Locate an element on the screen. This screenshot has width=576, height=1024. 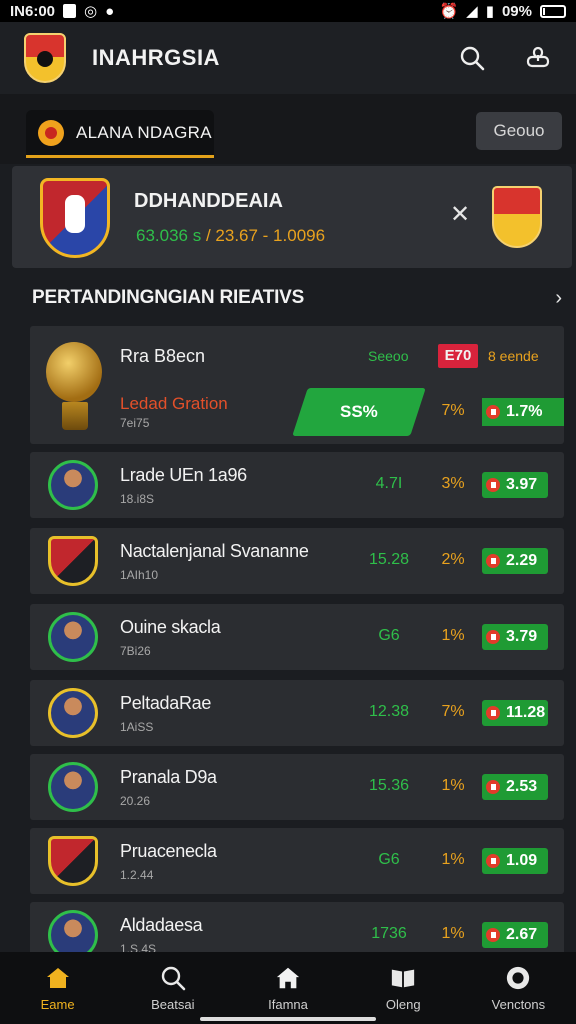
nav-item-home: Eame is located at coordinates (57, 988).